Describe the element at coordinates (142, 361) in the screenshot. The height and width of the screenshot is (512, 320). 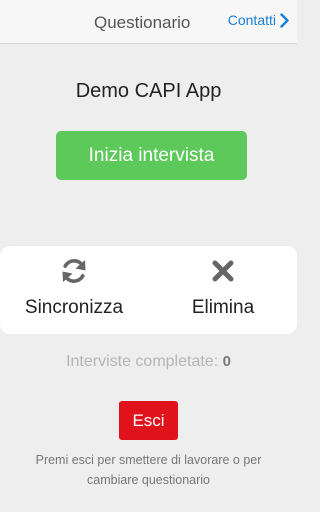
I see `completed-label: Interviste completate:` at that location.